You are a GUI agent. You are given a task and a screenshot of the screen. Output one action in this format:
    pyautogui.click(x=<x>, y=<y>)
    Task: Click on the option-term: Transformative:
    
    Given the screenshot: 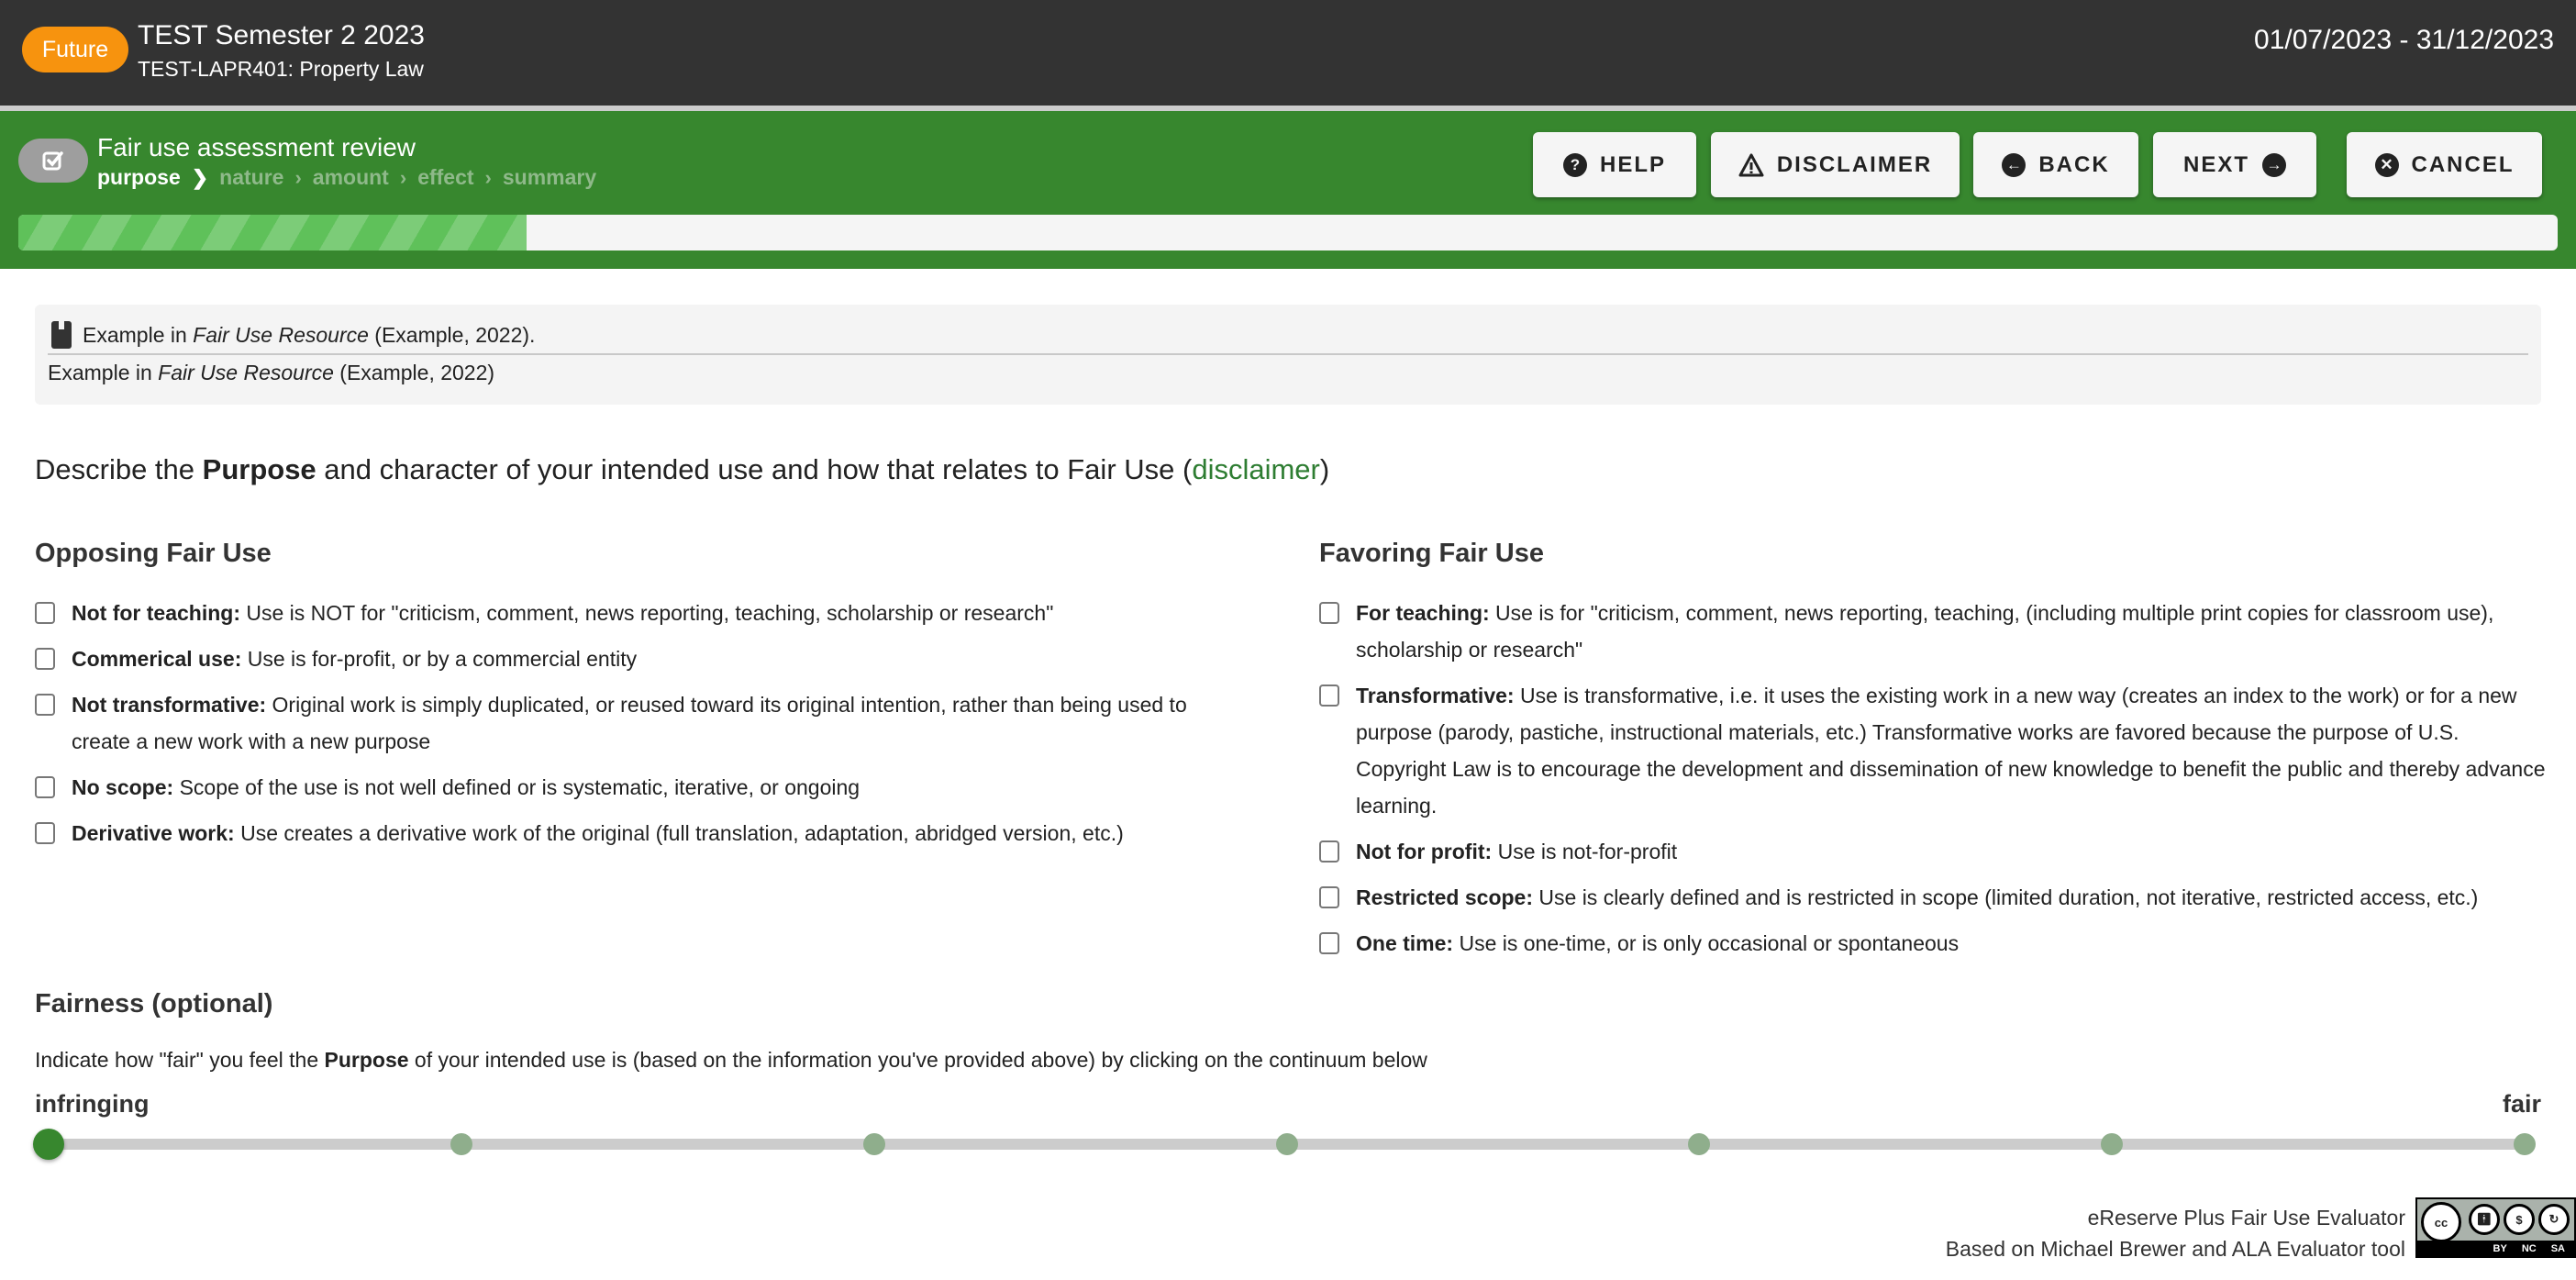 What is the action you would take?
    pyautogui.click(x=1435, y=695)
    